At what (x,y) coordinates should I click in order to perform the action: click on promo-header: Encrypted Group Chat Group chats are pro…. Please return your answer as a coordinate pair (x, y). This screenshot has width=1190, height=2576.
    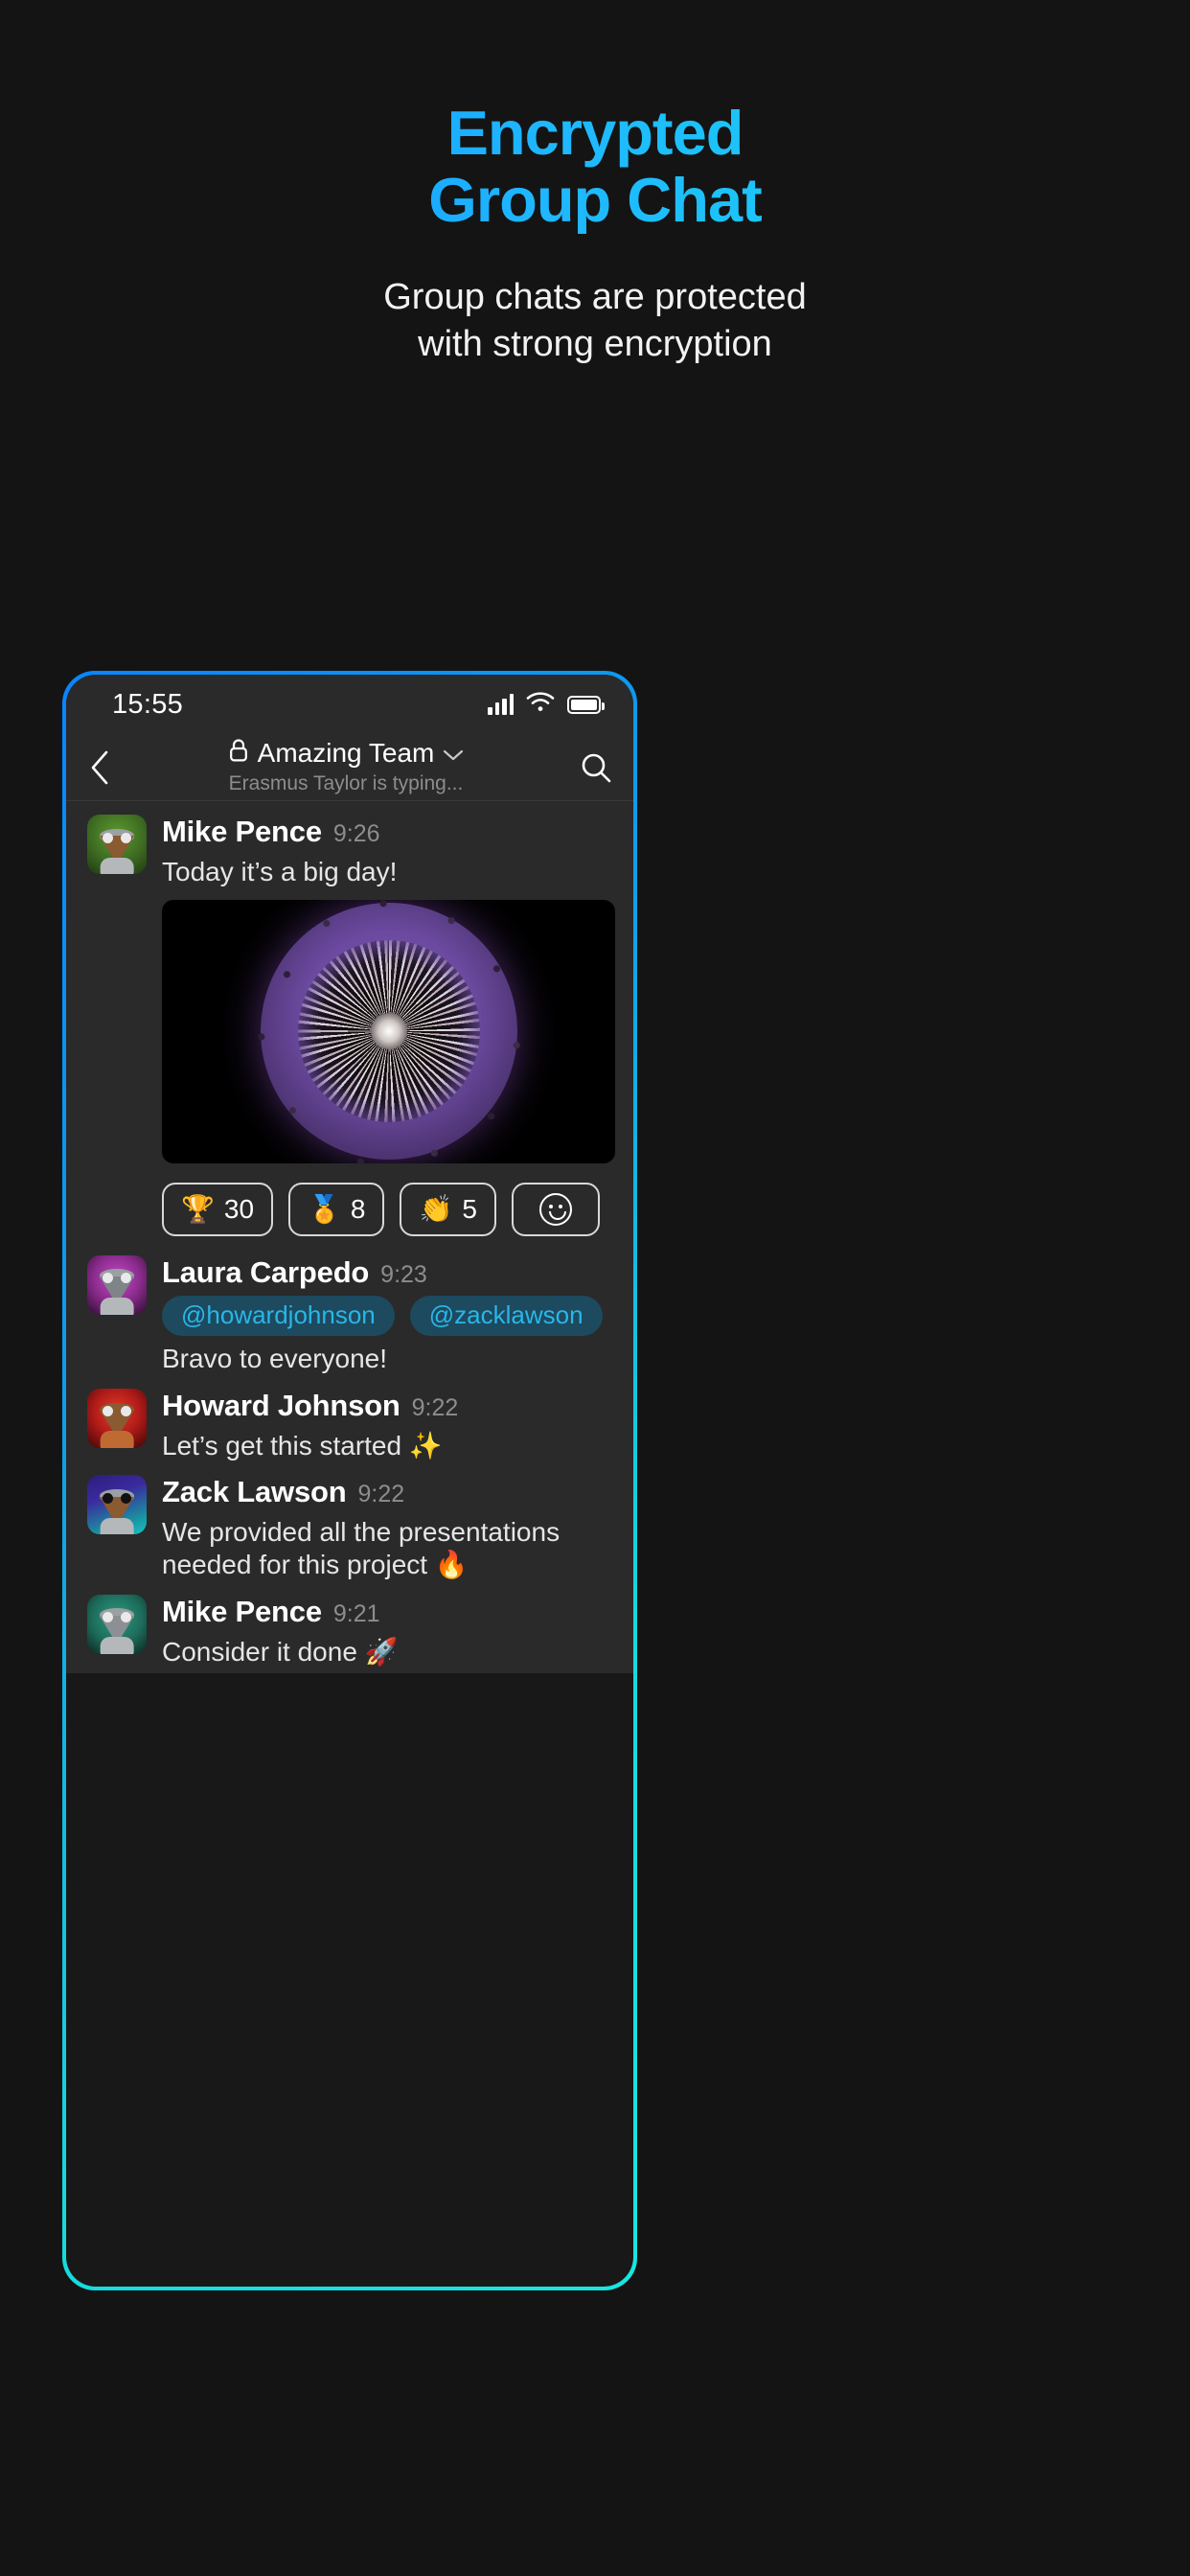
    Looking at the image, I should click on (595, 184).